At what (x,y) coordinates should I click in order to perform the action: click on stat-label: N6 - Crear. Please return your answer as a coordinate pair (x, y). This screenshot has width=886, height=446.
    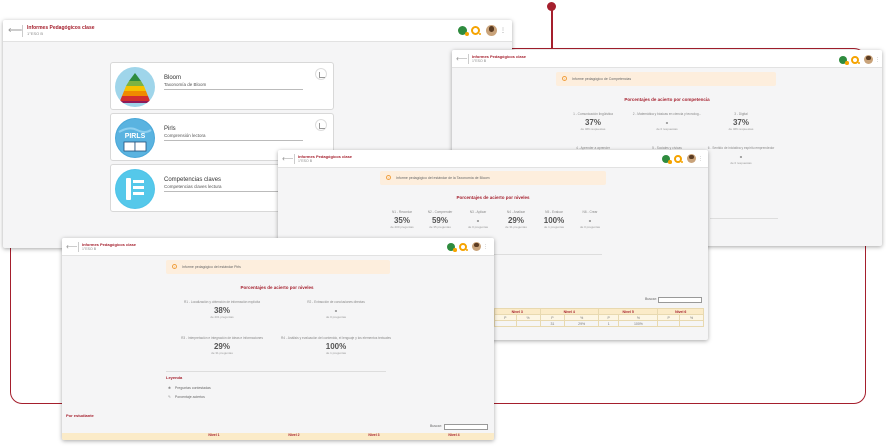
    Looking at the image, I should click on (590, 212).